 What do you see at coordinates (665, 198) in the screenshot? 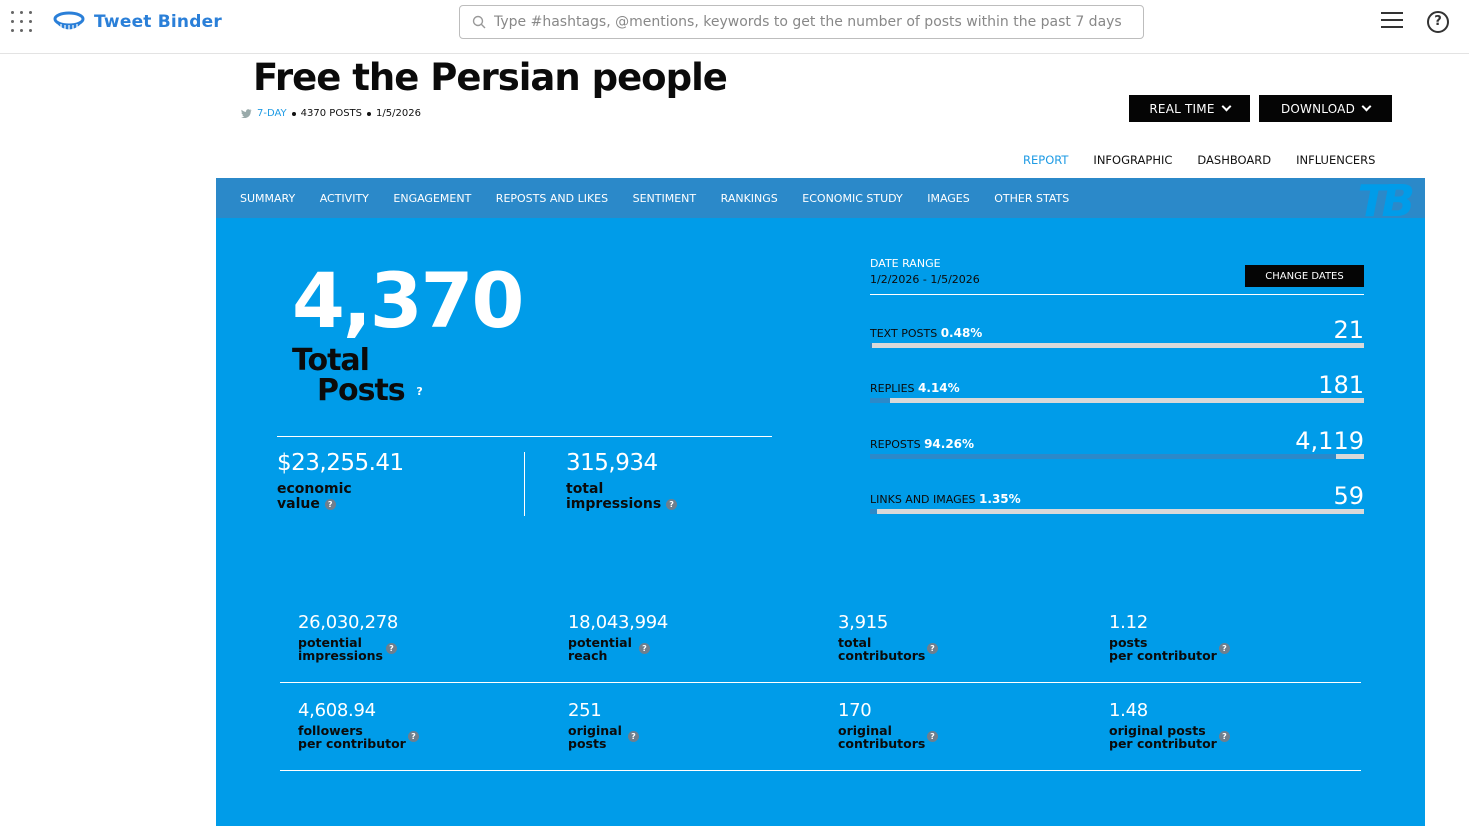
I see `nav-sentiment: SENTIMENT` at bounding box center [665, 198].